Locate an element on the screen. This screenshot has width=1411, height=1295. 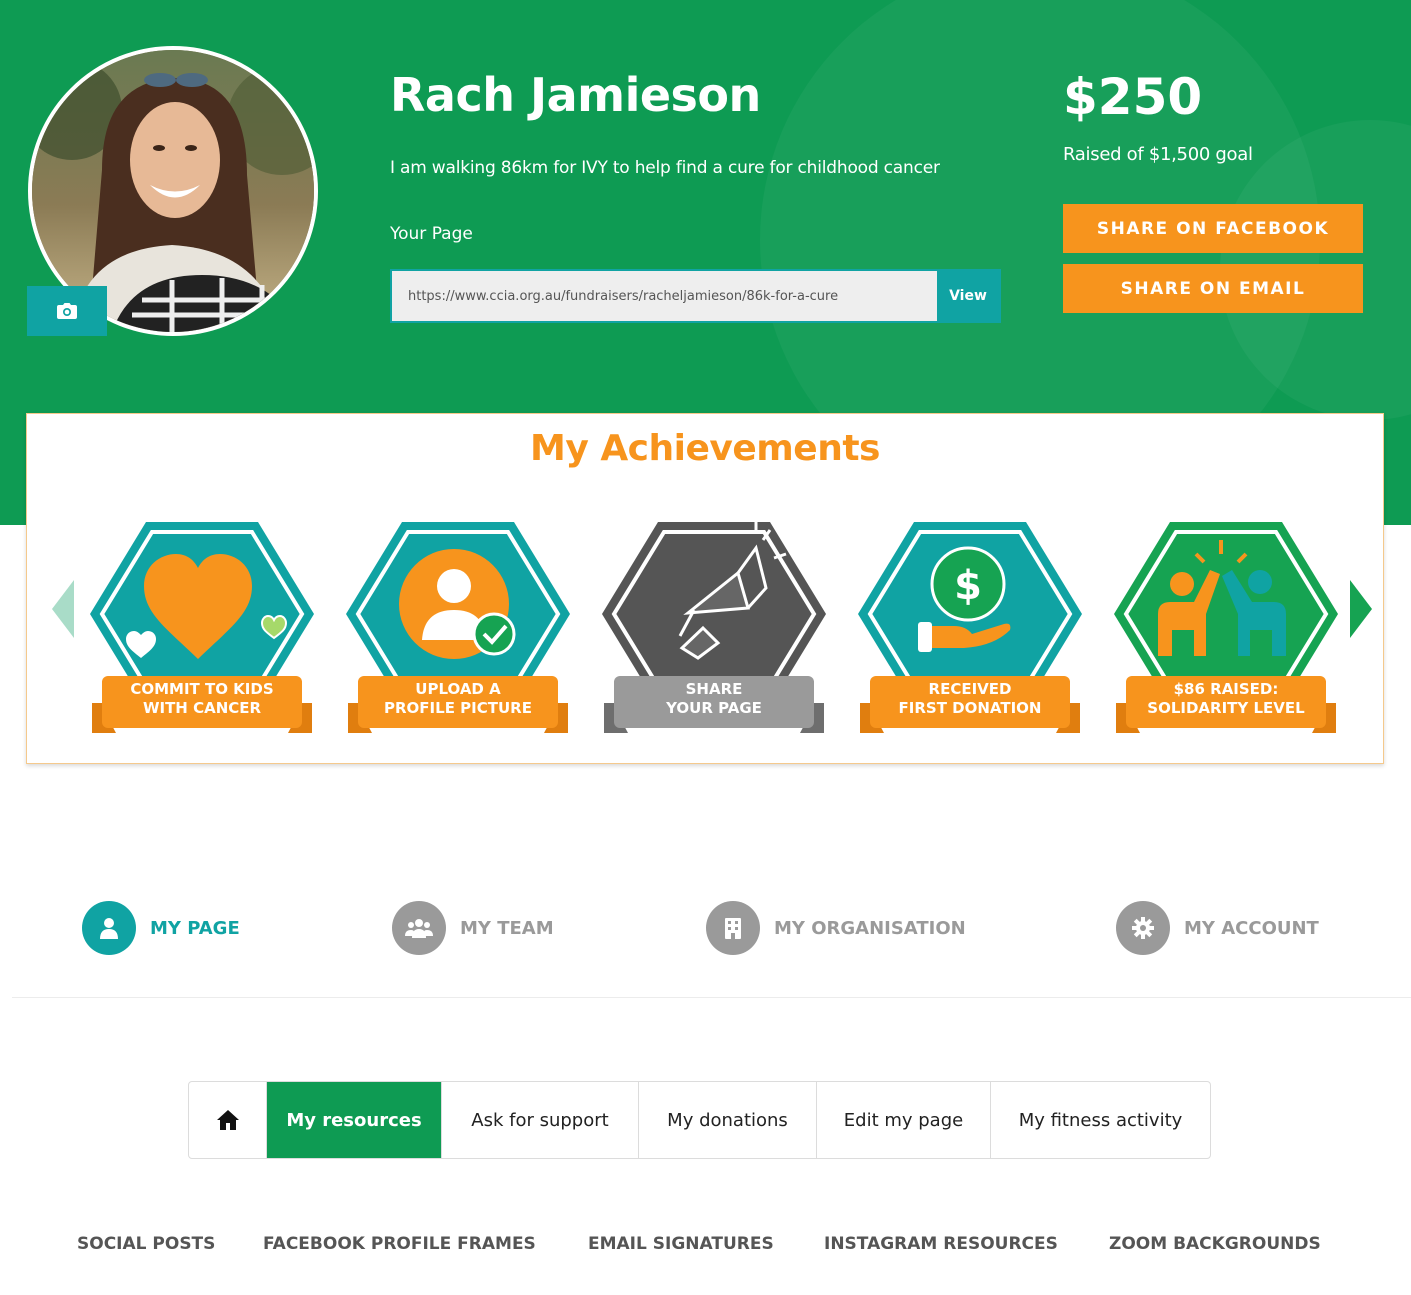
badge-label: $86 RAISED: SOLIDARITY LEVEL is located at coordinates (1226, 698).